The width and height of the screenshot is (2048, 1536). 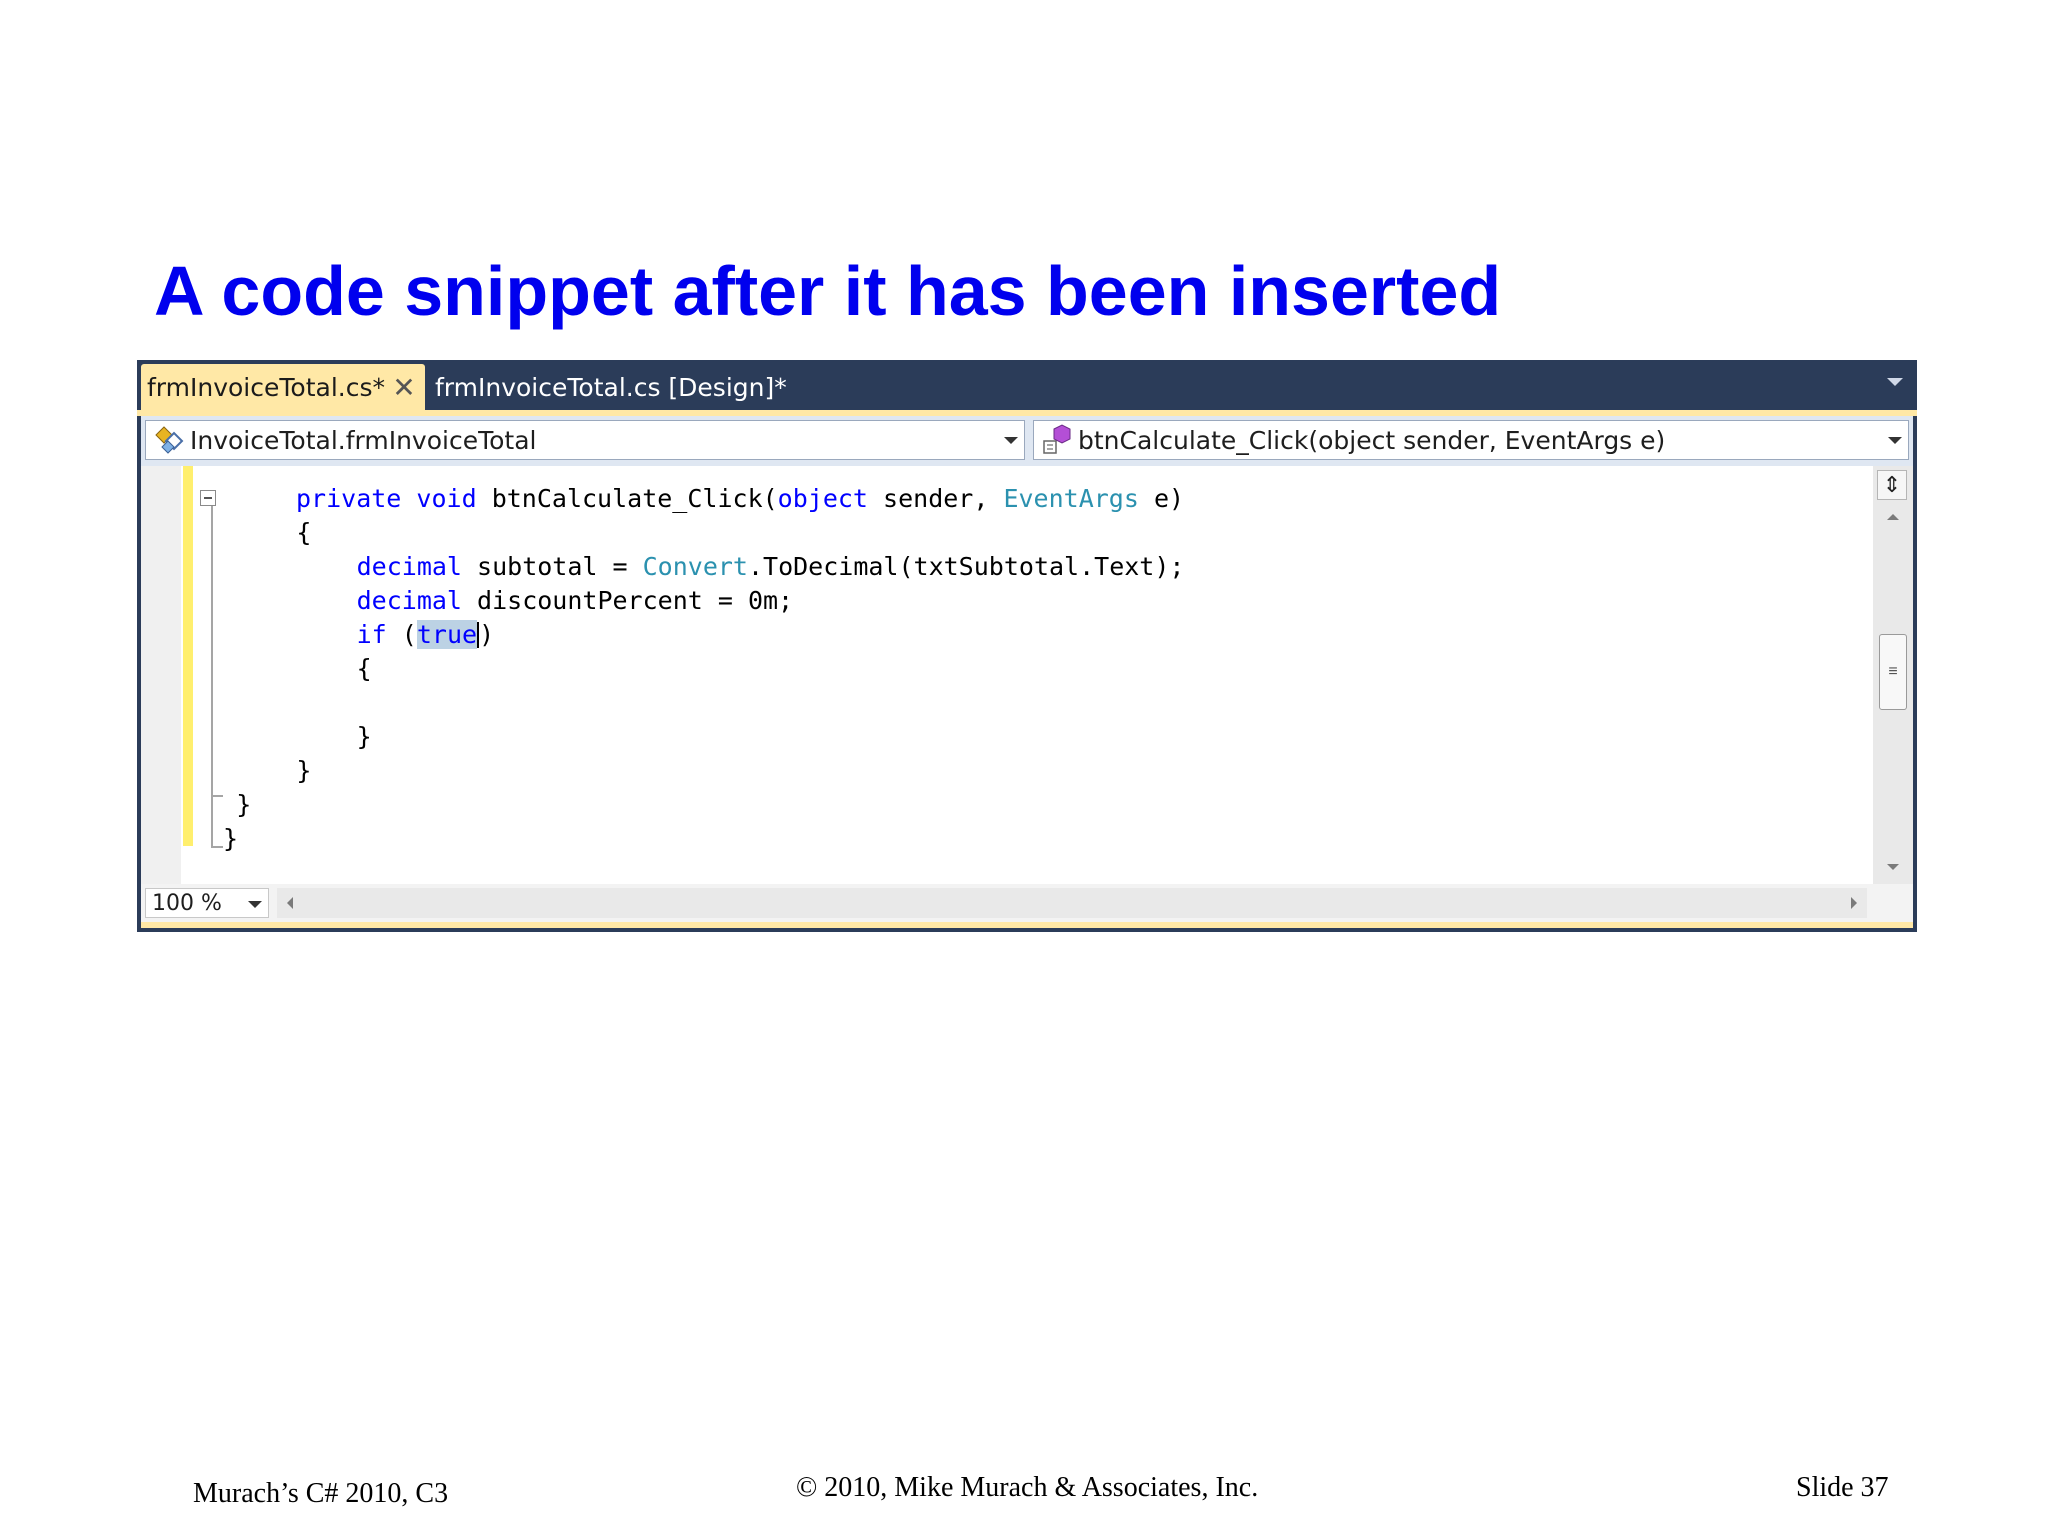 What do you see at coordinates (627, 600) in the screenshot?
I see `code-text-segment: discountPercent = 0m;` at bounding box center [627, 600].